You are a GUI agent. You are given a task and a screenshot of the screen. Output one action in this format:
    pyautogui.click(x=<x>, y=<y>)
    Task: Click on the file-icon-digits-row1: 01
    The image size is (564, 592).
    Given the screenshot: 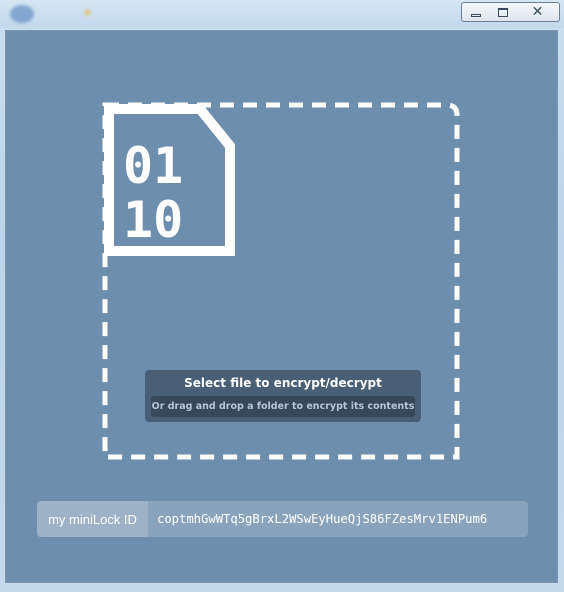 What is the action you would take?
    pyautogui.click(x=153, y=166)
    